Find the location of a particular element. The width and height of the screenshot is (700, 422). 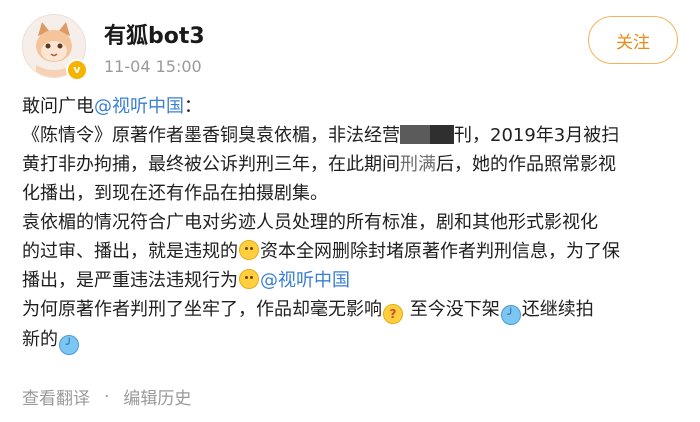

question-emoji-icon: ? is located at coordinates (393, 314).